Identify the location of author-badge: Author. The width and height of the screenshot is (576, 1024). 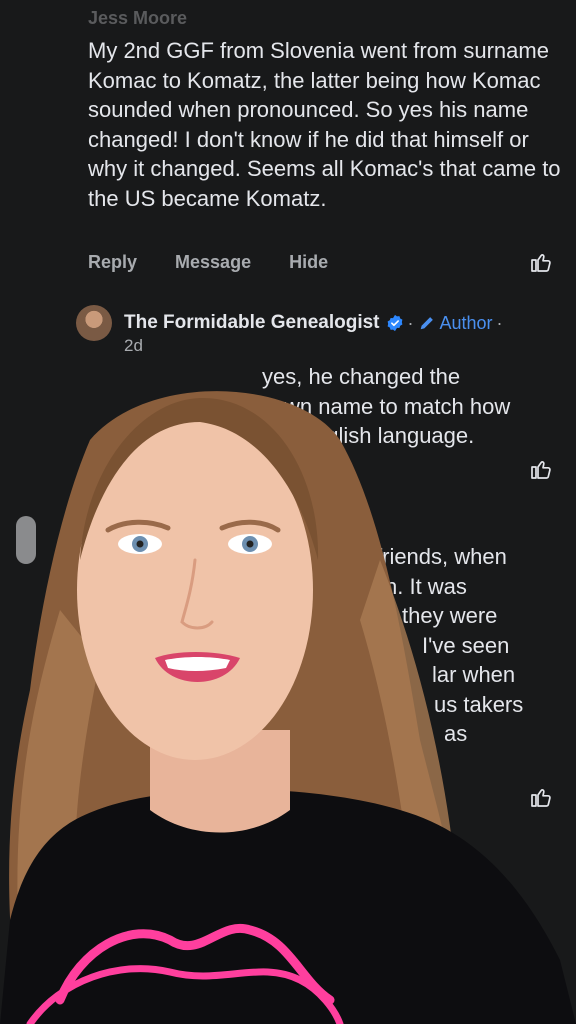
(455, 323).